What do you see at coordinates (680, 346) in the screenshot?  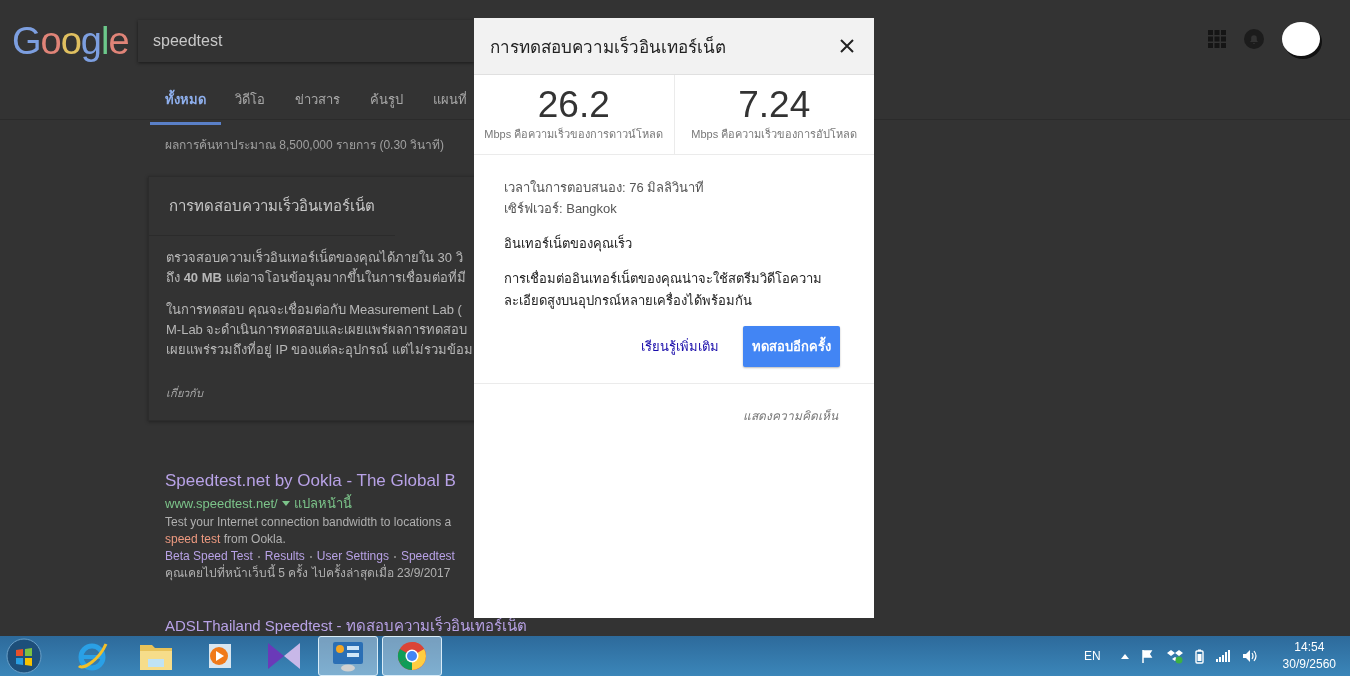 I see `learn-more-link: เรียนรู้เพิ่มเติม` at bounding box center [680, 346].